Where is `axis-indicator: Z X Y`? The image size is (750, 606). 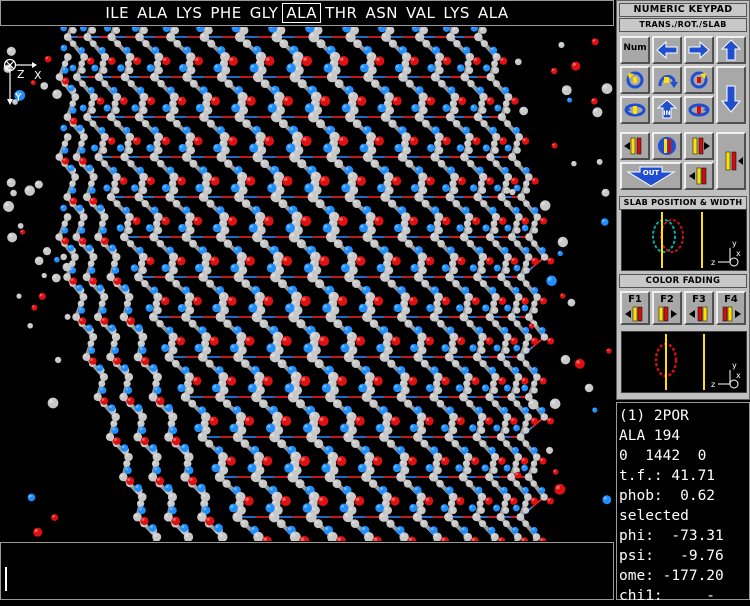 axis-indicator: Z X Y is located at coordinates (26, 83).